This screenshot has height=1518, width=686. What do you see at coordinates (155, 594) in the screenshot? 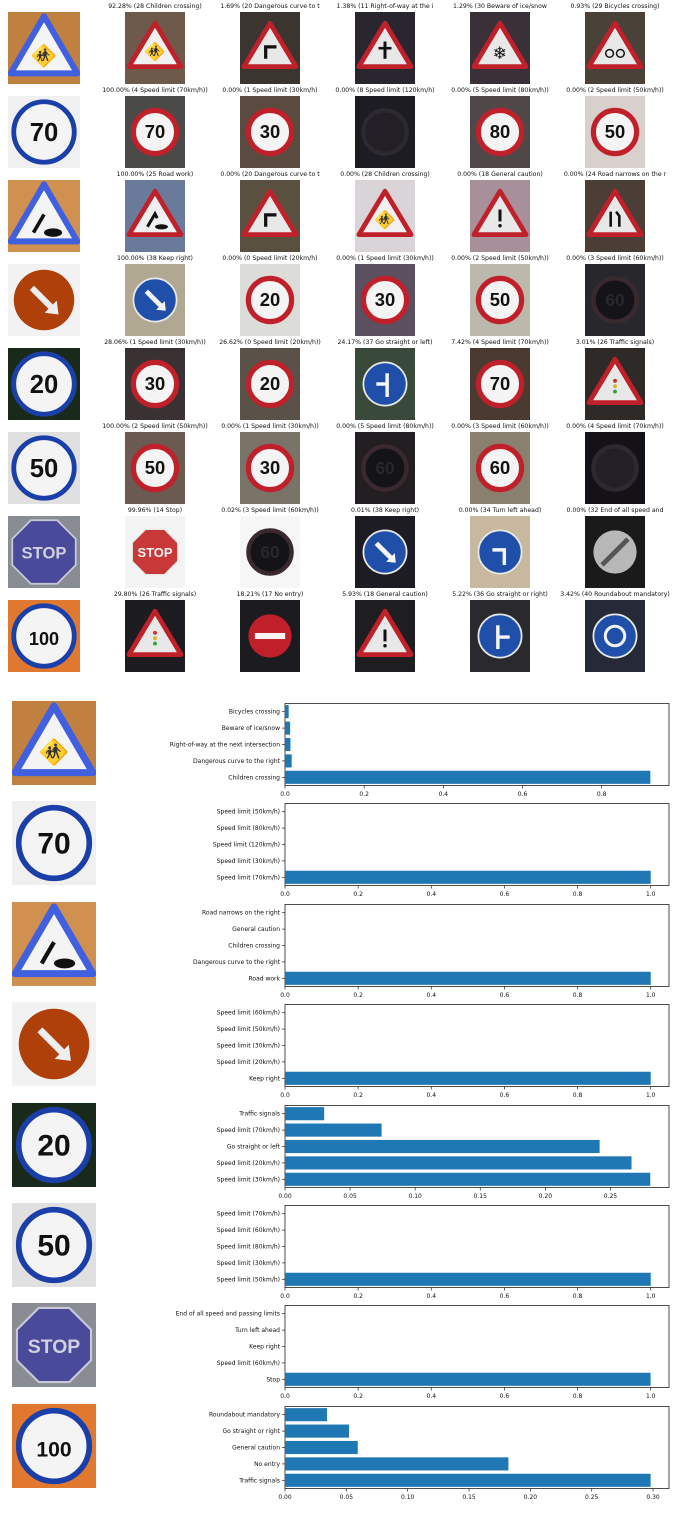
I see `prediction-caption: 29.80% (26 Traffic signals)` at bounding box center [155, 594].